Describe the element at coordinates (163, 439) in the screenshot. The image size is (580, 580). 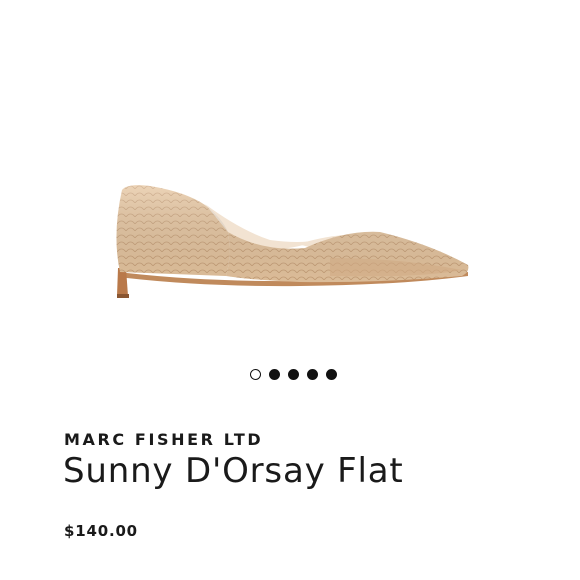
I see `brand-name: MARC FISHER LTD` at that location.